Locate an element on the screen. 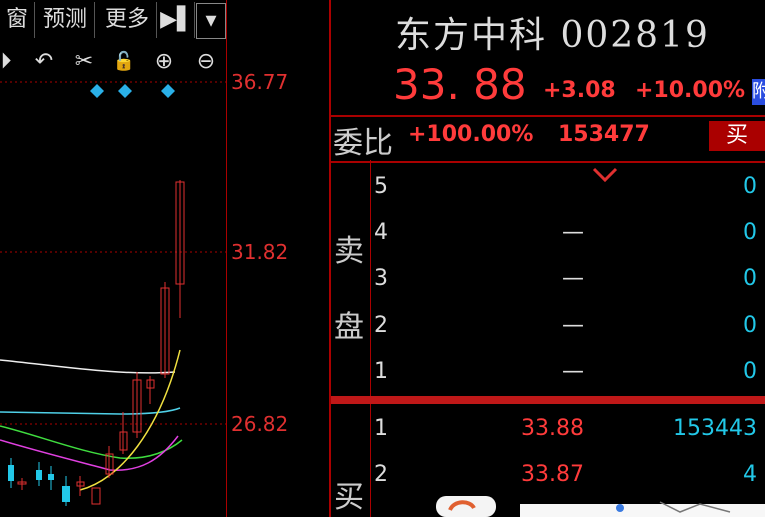 Image resolution: width=765 pixels, height=517 pixels. price-axis-label: 26.82 is located at coordinates (260, 424).